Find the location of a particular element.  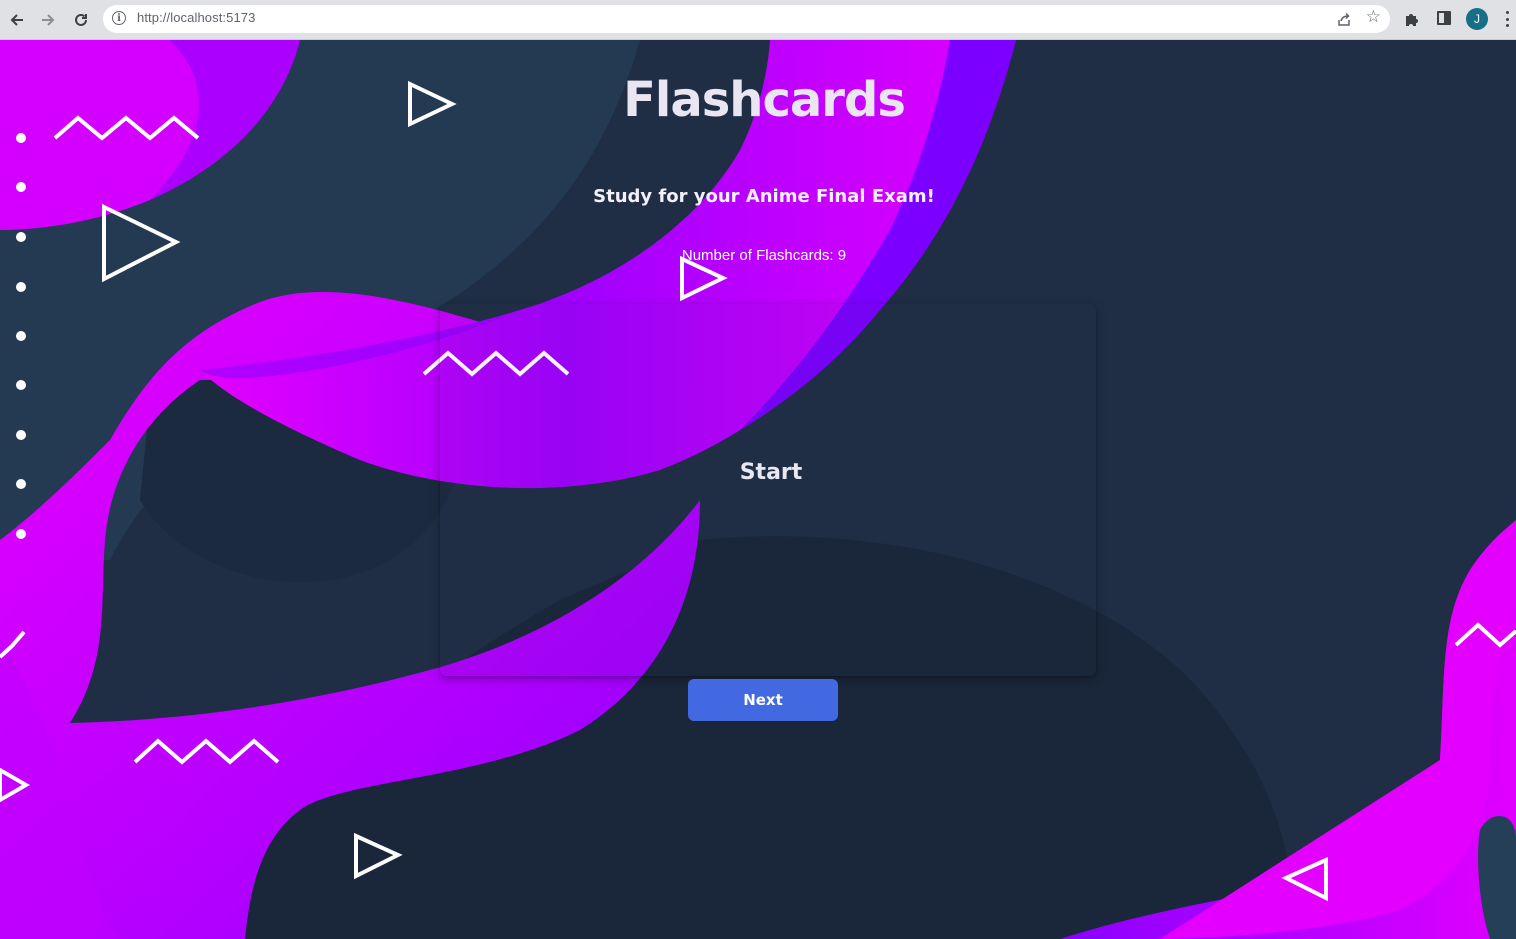

reload-icon is located at coordinates (81, 19).